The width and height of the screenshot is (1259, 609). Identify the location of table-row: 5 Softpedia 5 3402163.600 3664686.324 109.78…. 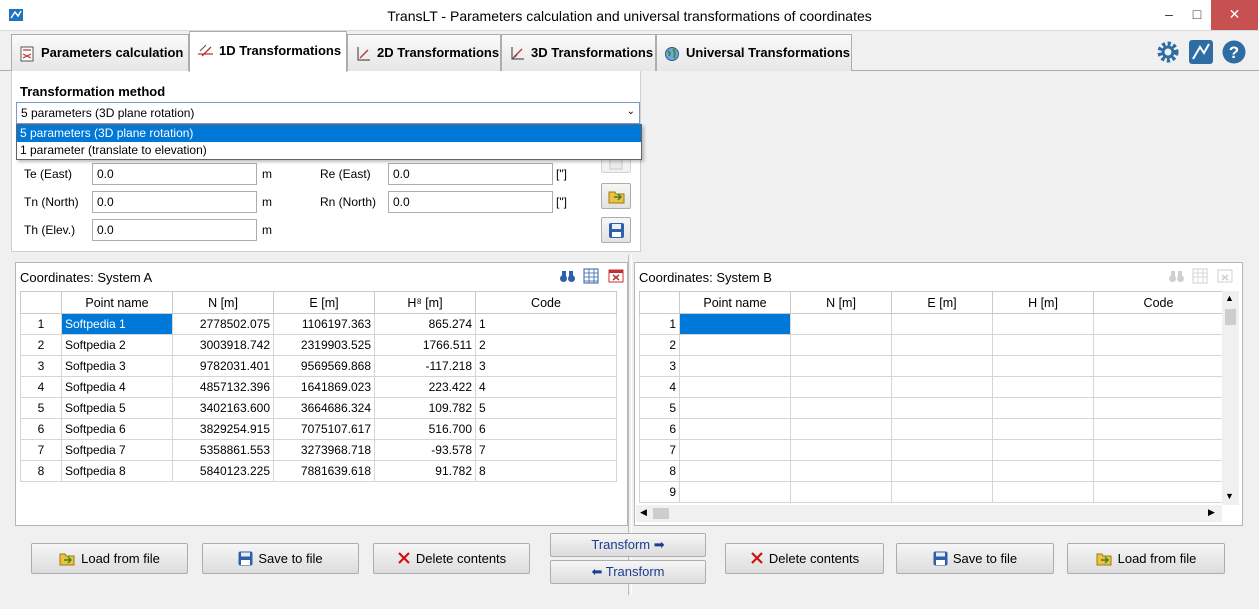
(318, 408).